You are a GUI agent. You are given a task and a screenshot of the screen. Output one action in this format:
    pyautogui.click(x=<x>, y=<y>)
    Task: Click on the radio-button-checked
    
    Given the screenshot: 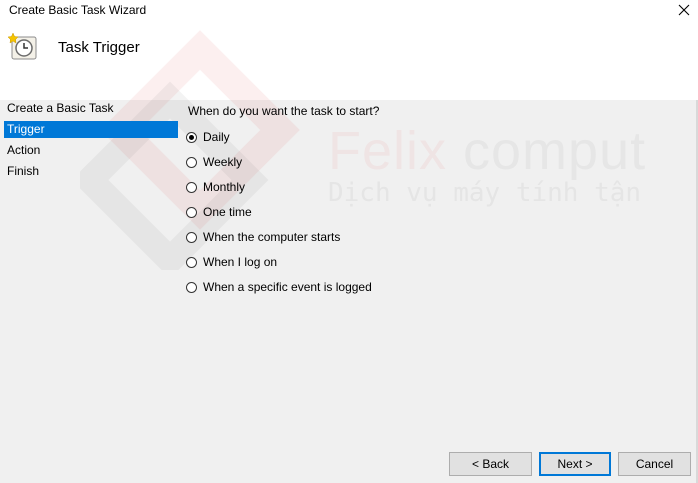 What is the action you would take?
    pyautogui.click(x=191, y=137)
    